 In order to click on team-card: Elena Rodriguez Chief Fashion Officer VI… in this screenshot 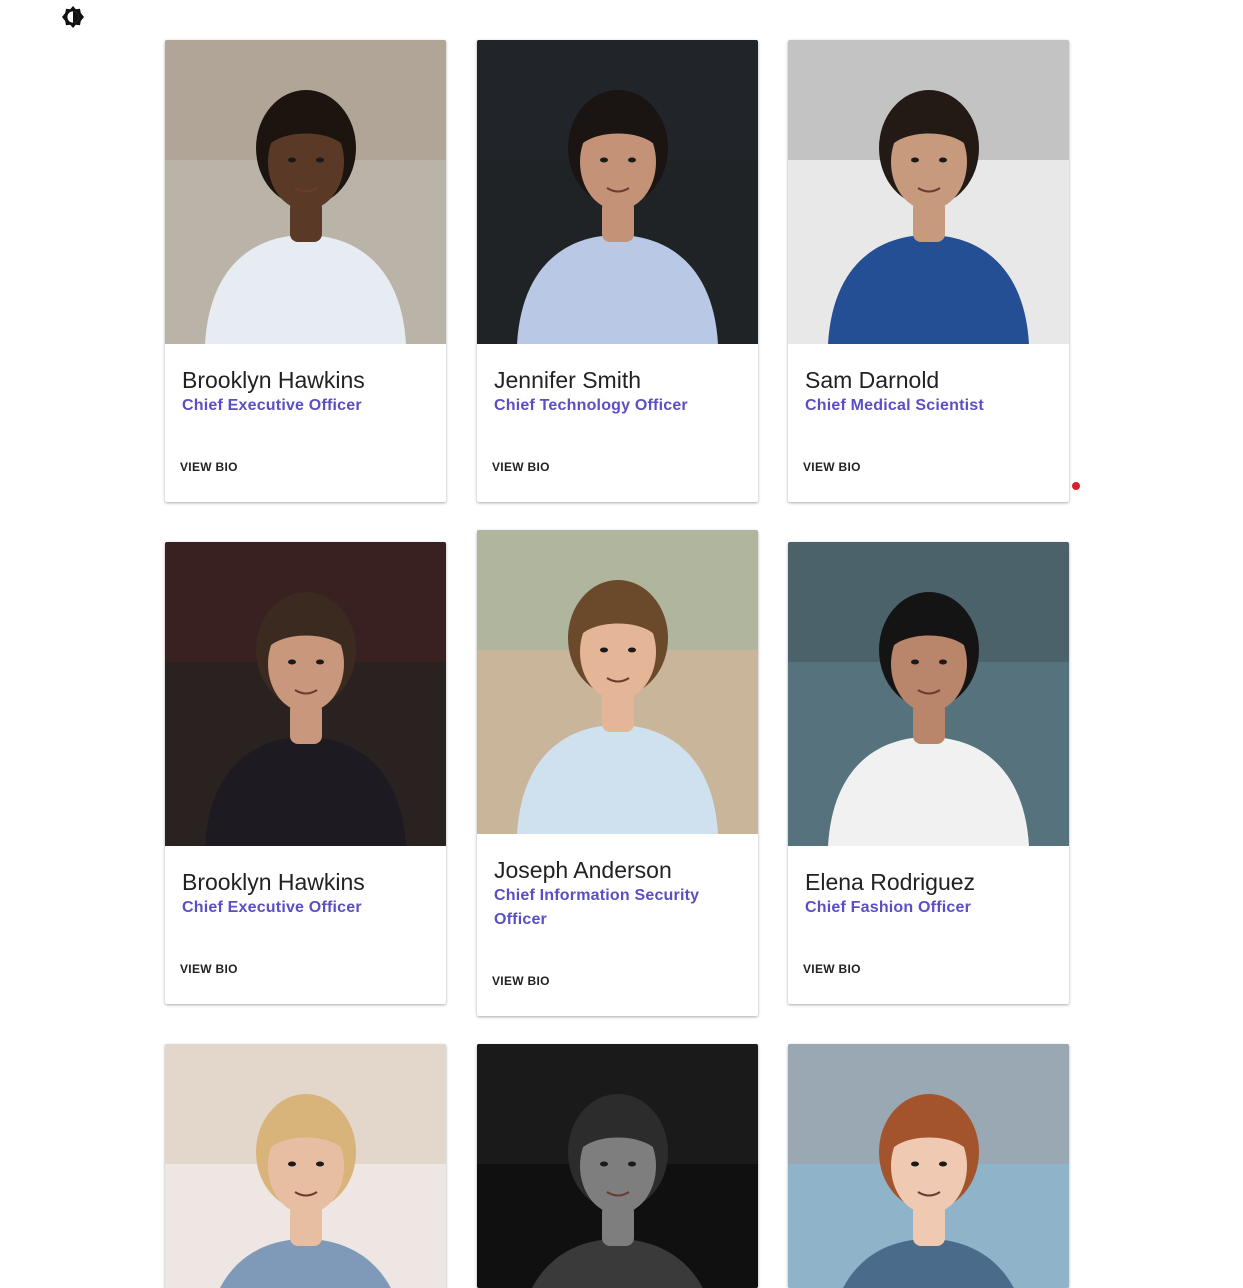, I will do `click(928, 773)`.